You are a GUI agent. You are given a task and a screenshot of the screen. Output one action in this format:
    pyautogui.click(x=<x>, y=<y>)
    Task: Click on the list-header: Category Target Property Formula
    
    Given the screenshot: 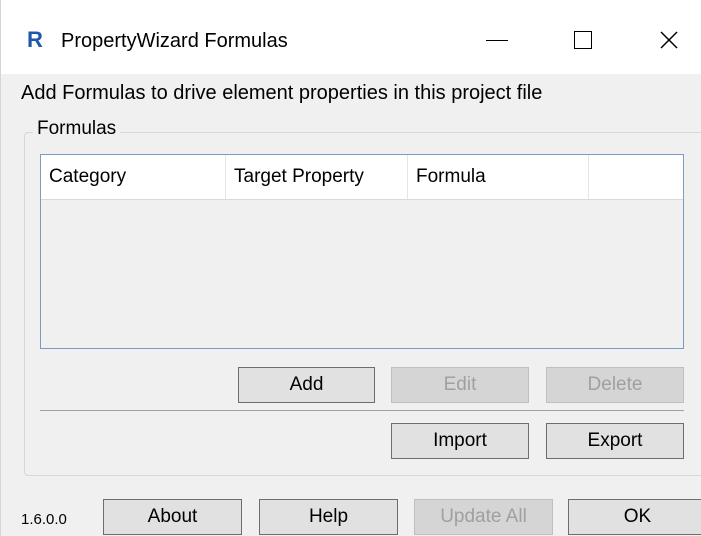 What is the action you would take?
    pyautogui.click(x=362, y=177)
    